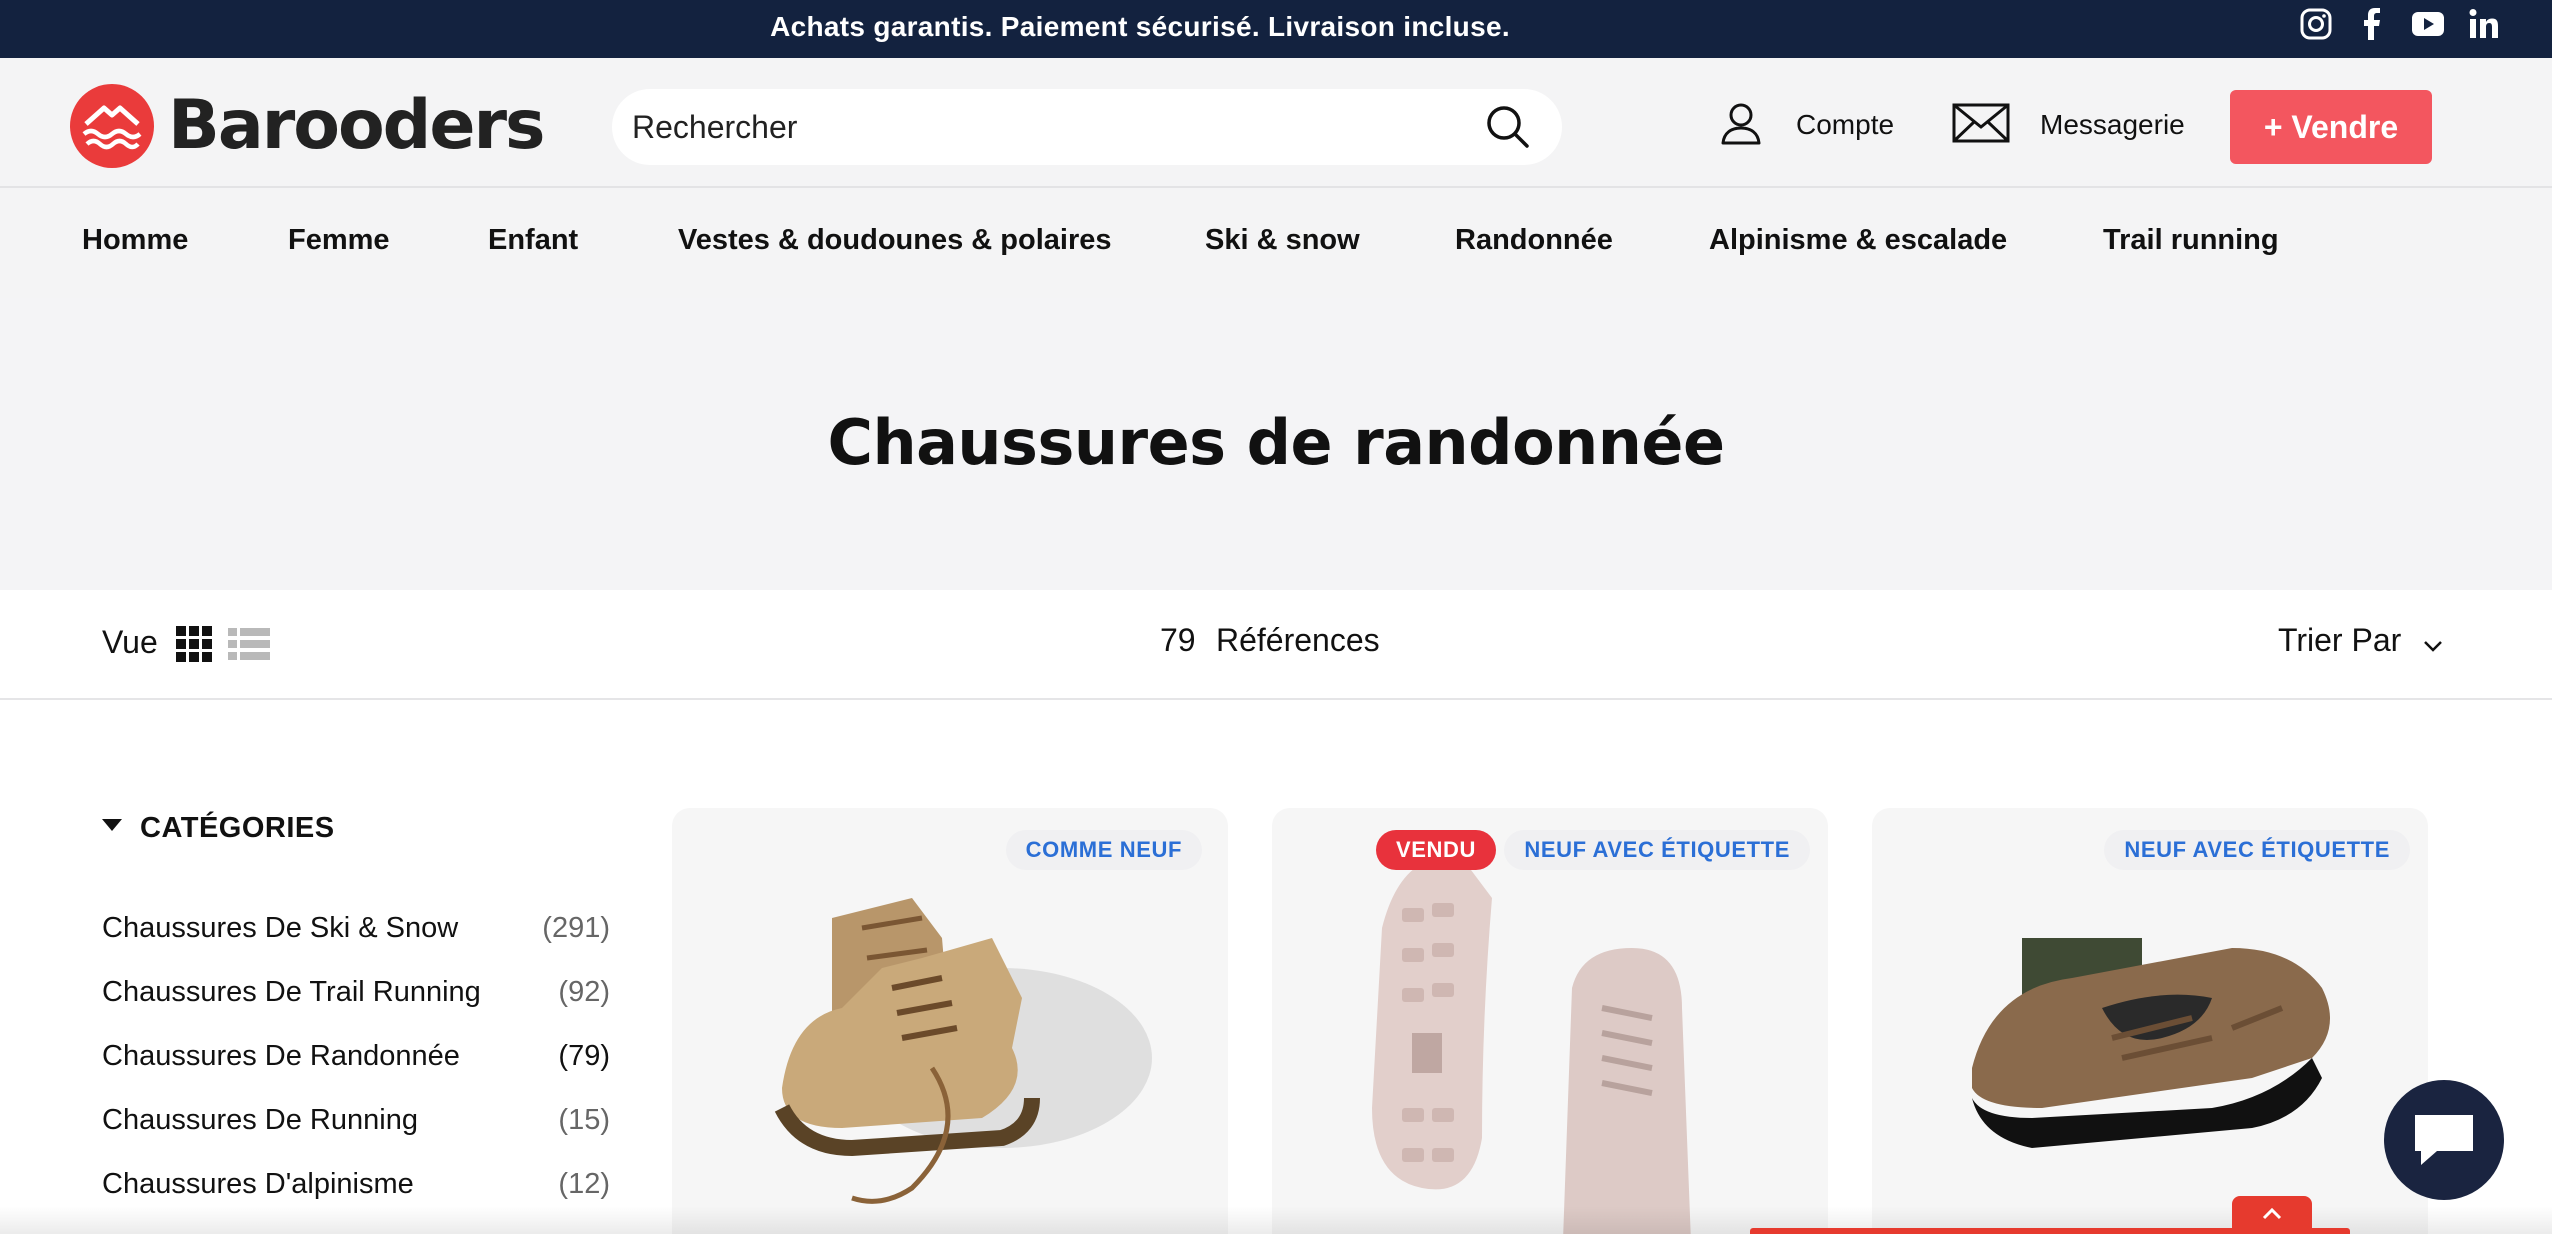 The image size is (2552, 1234). Describe the element at coordinates (584, 1120) in the screenshot. I see `category-count: (15)` at that location.